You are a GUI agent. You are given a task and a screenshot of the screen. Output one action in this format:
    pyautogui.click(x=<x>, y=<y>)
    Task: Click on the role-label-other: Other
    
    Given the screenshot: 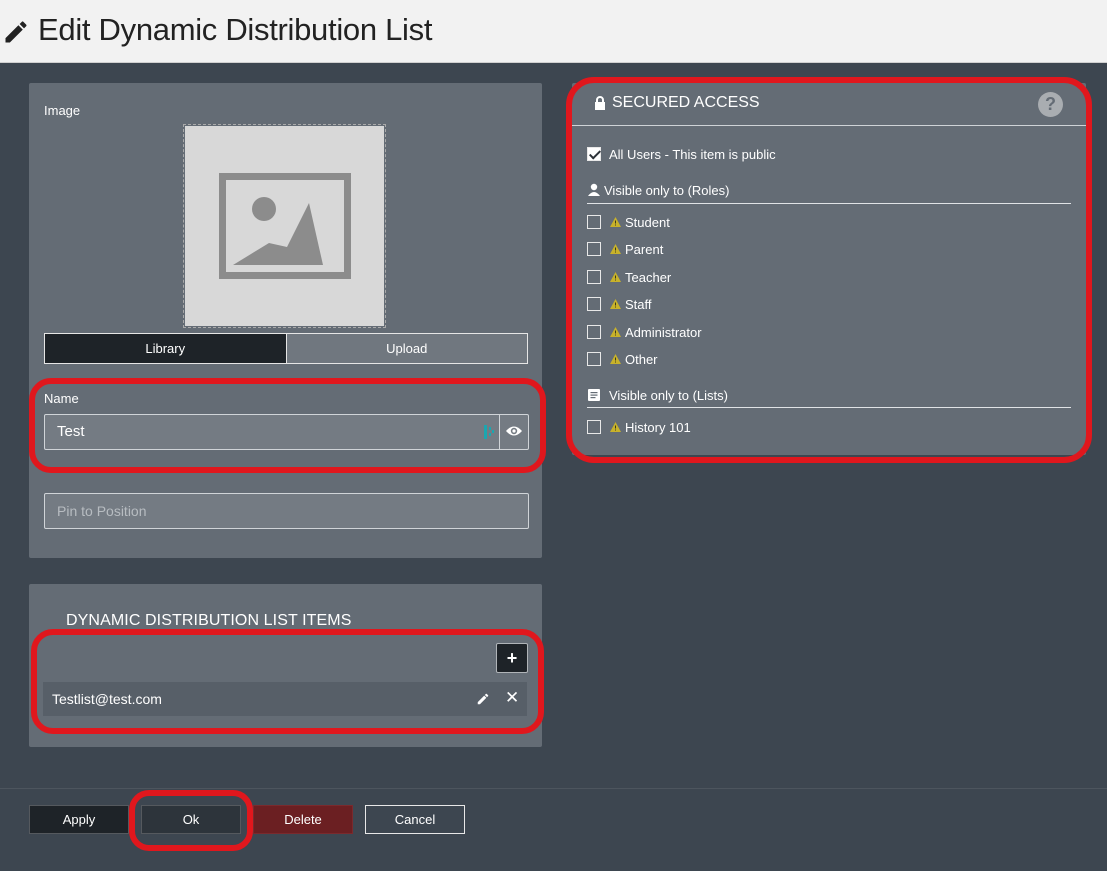 What is the action you would take?
    pyautogui.click(x=641, y=359)
    